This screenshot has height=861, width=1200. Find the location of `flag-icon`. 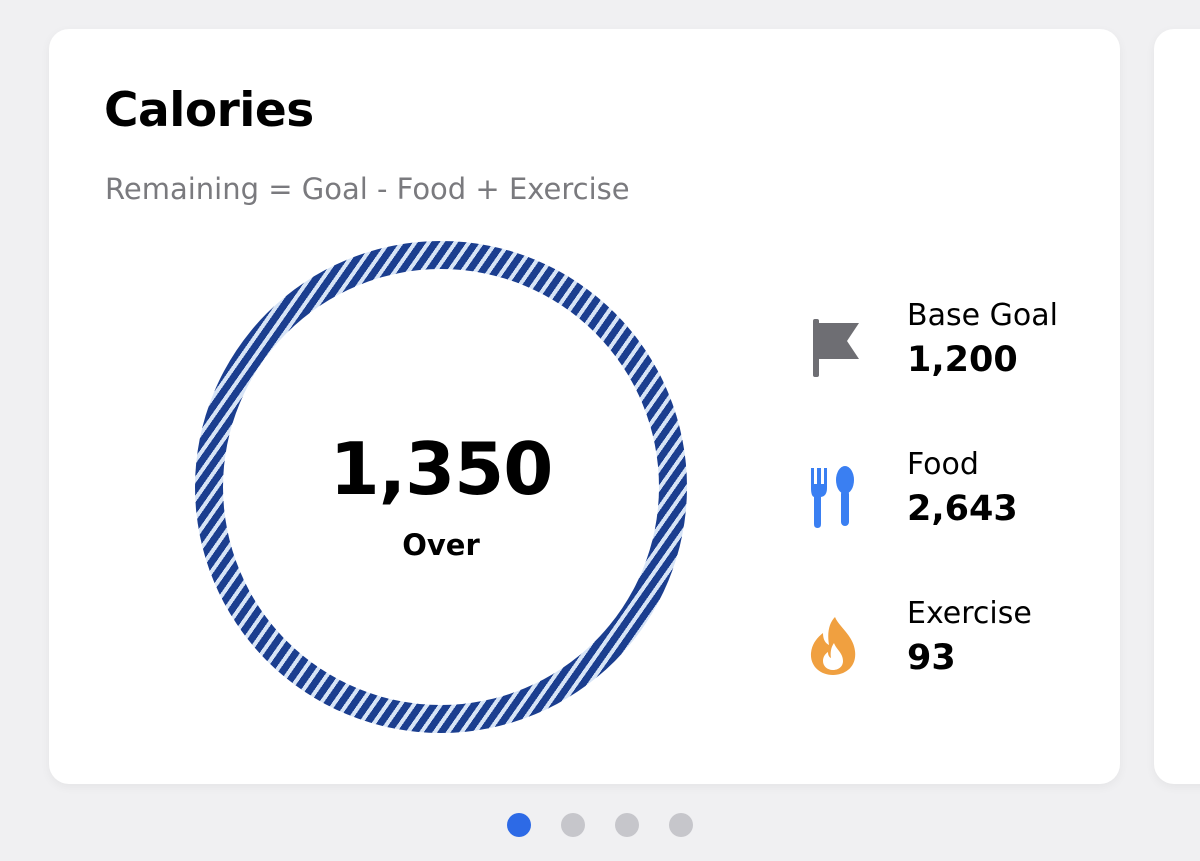

flag-icon is located at coordinates (833, 347).